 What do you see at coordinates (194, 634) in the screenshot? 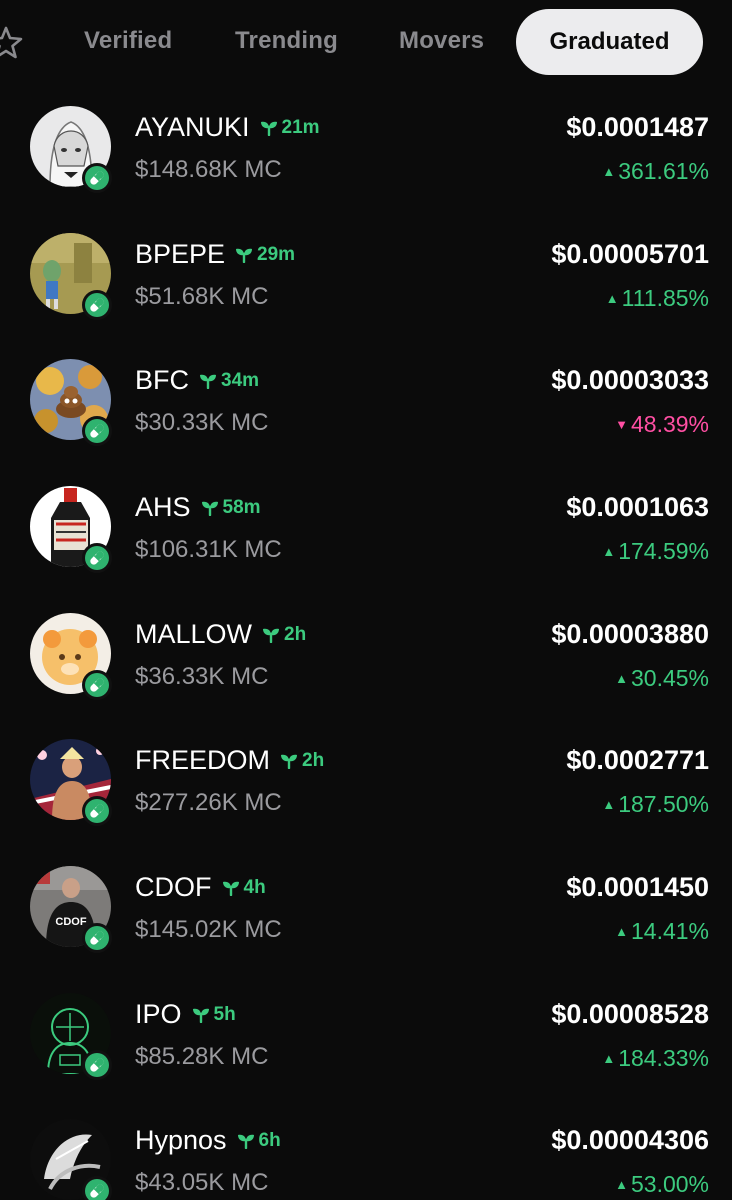
I see `token-name: MALLOW` at bounding box center [194, 634].